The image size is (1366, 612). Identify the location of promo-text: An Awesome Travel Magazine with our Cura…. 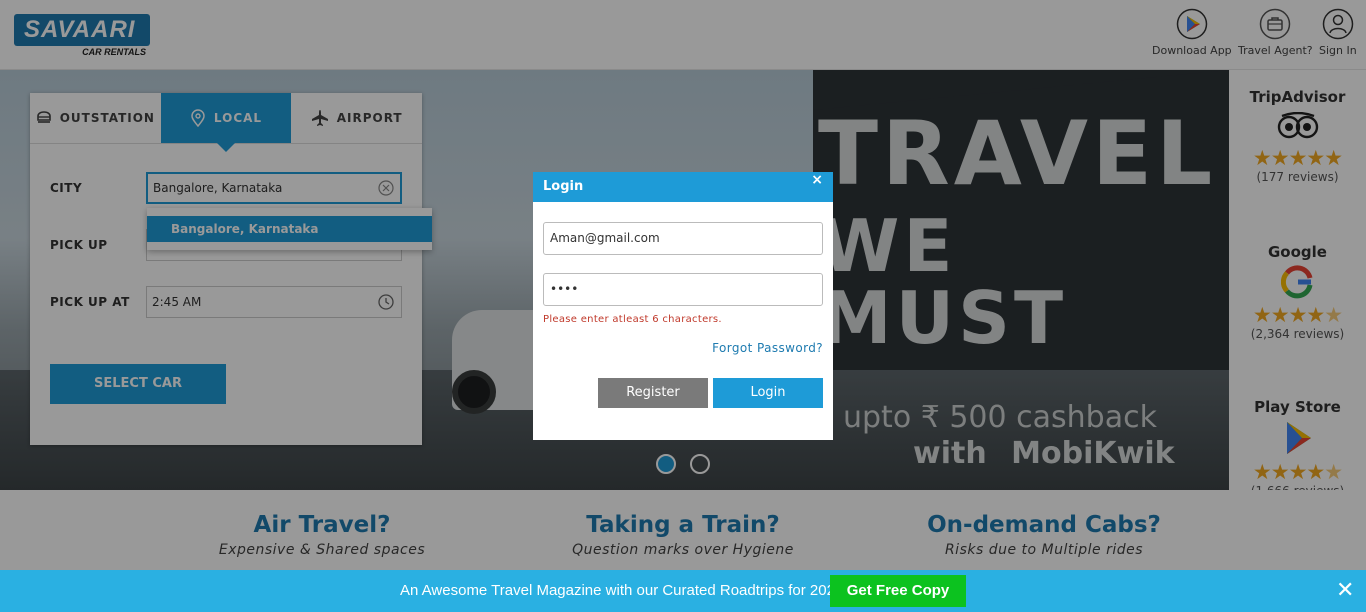
(622, 590).